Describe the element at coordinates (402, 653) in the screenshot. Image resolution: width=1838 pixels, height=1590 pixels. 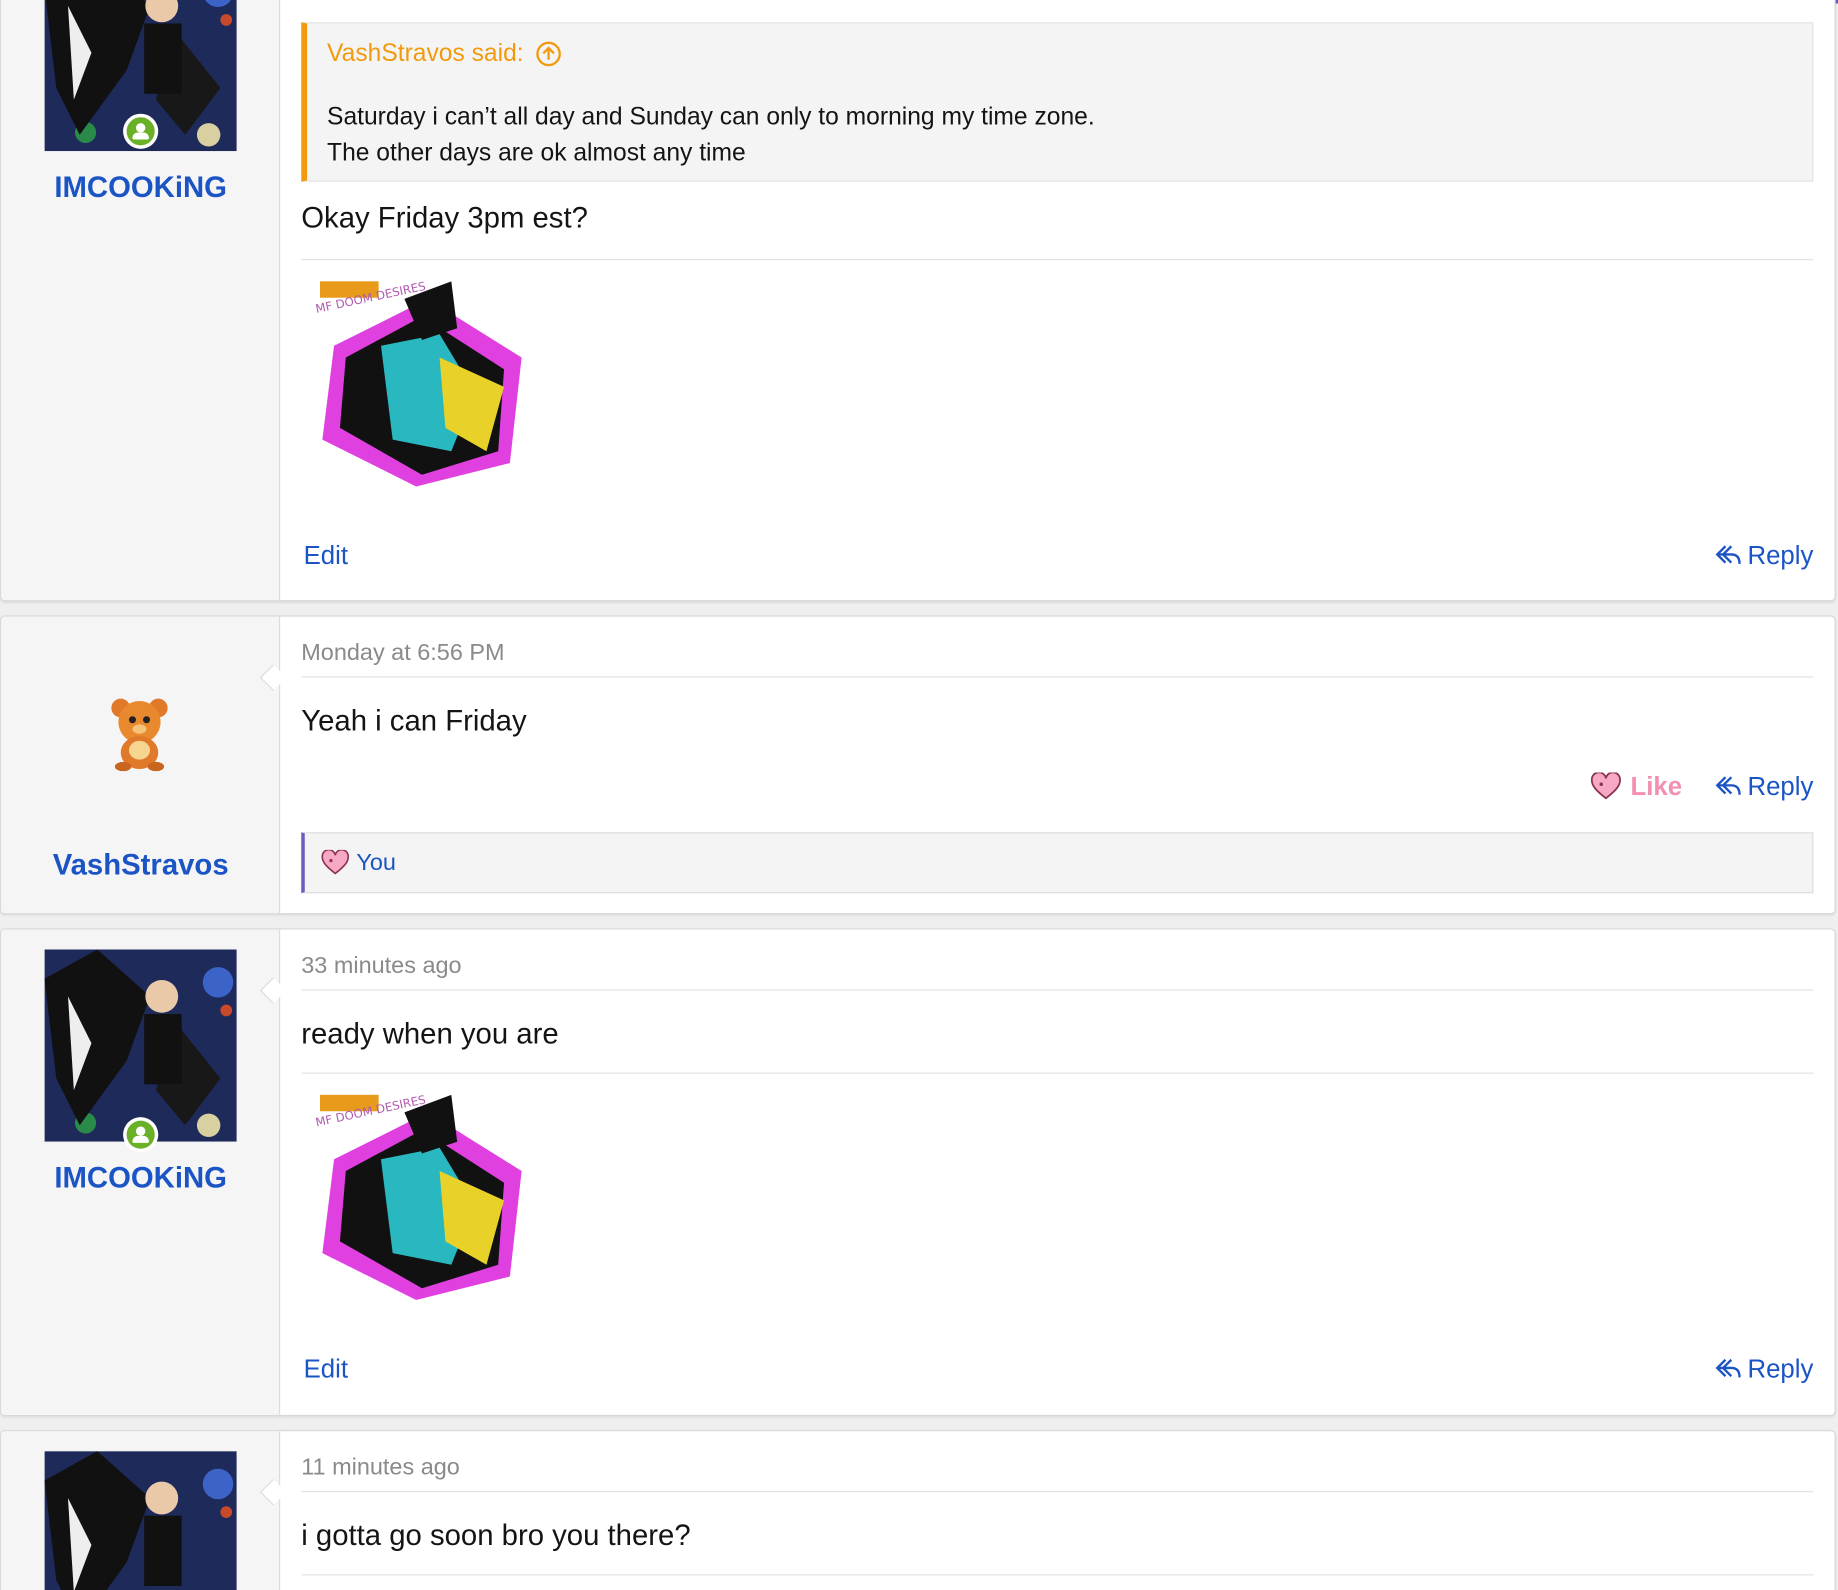
I see `post-date: Monday at 6:56 PM` at that location.